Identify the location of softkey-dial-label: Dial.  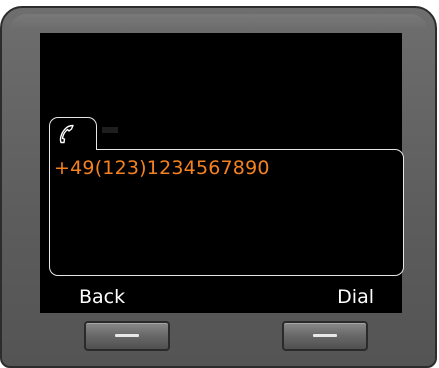
(355, 297).